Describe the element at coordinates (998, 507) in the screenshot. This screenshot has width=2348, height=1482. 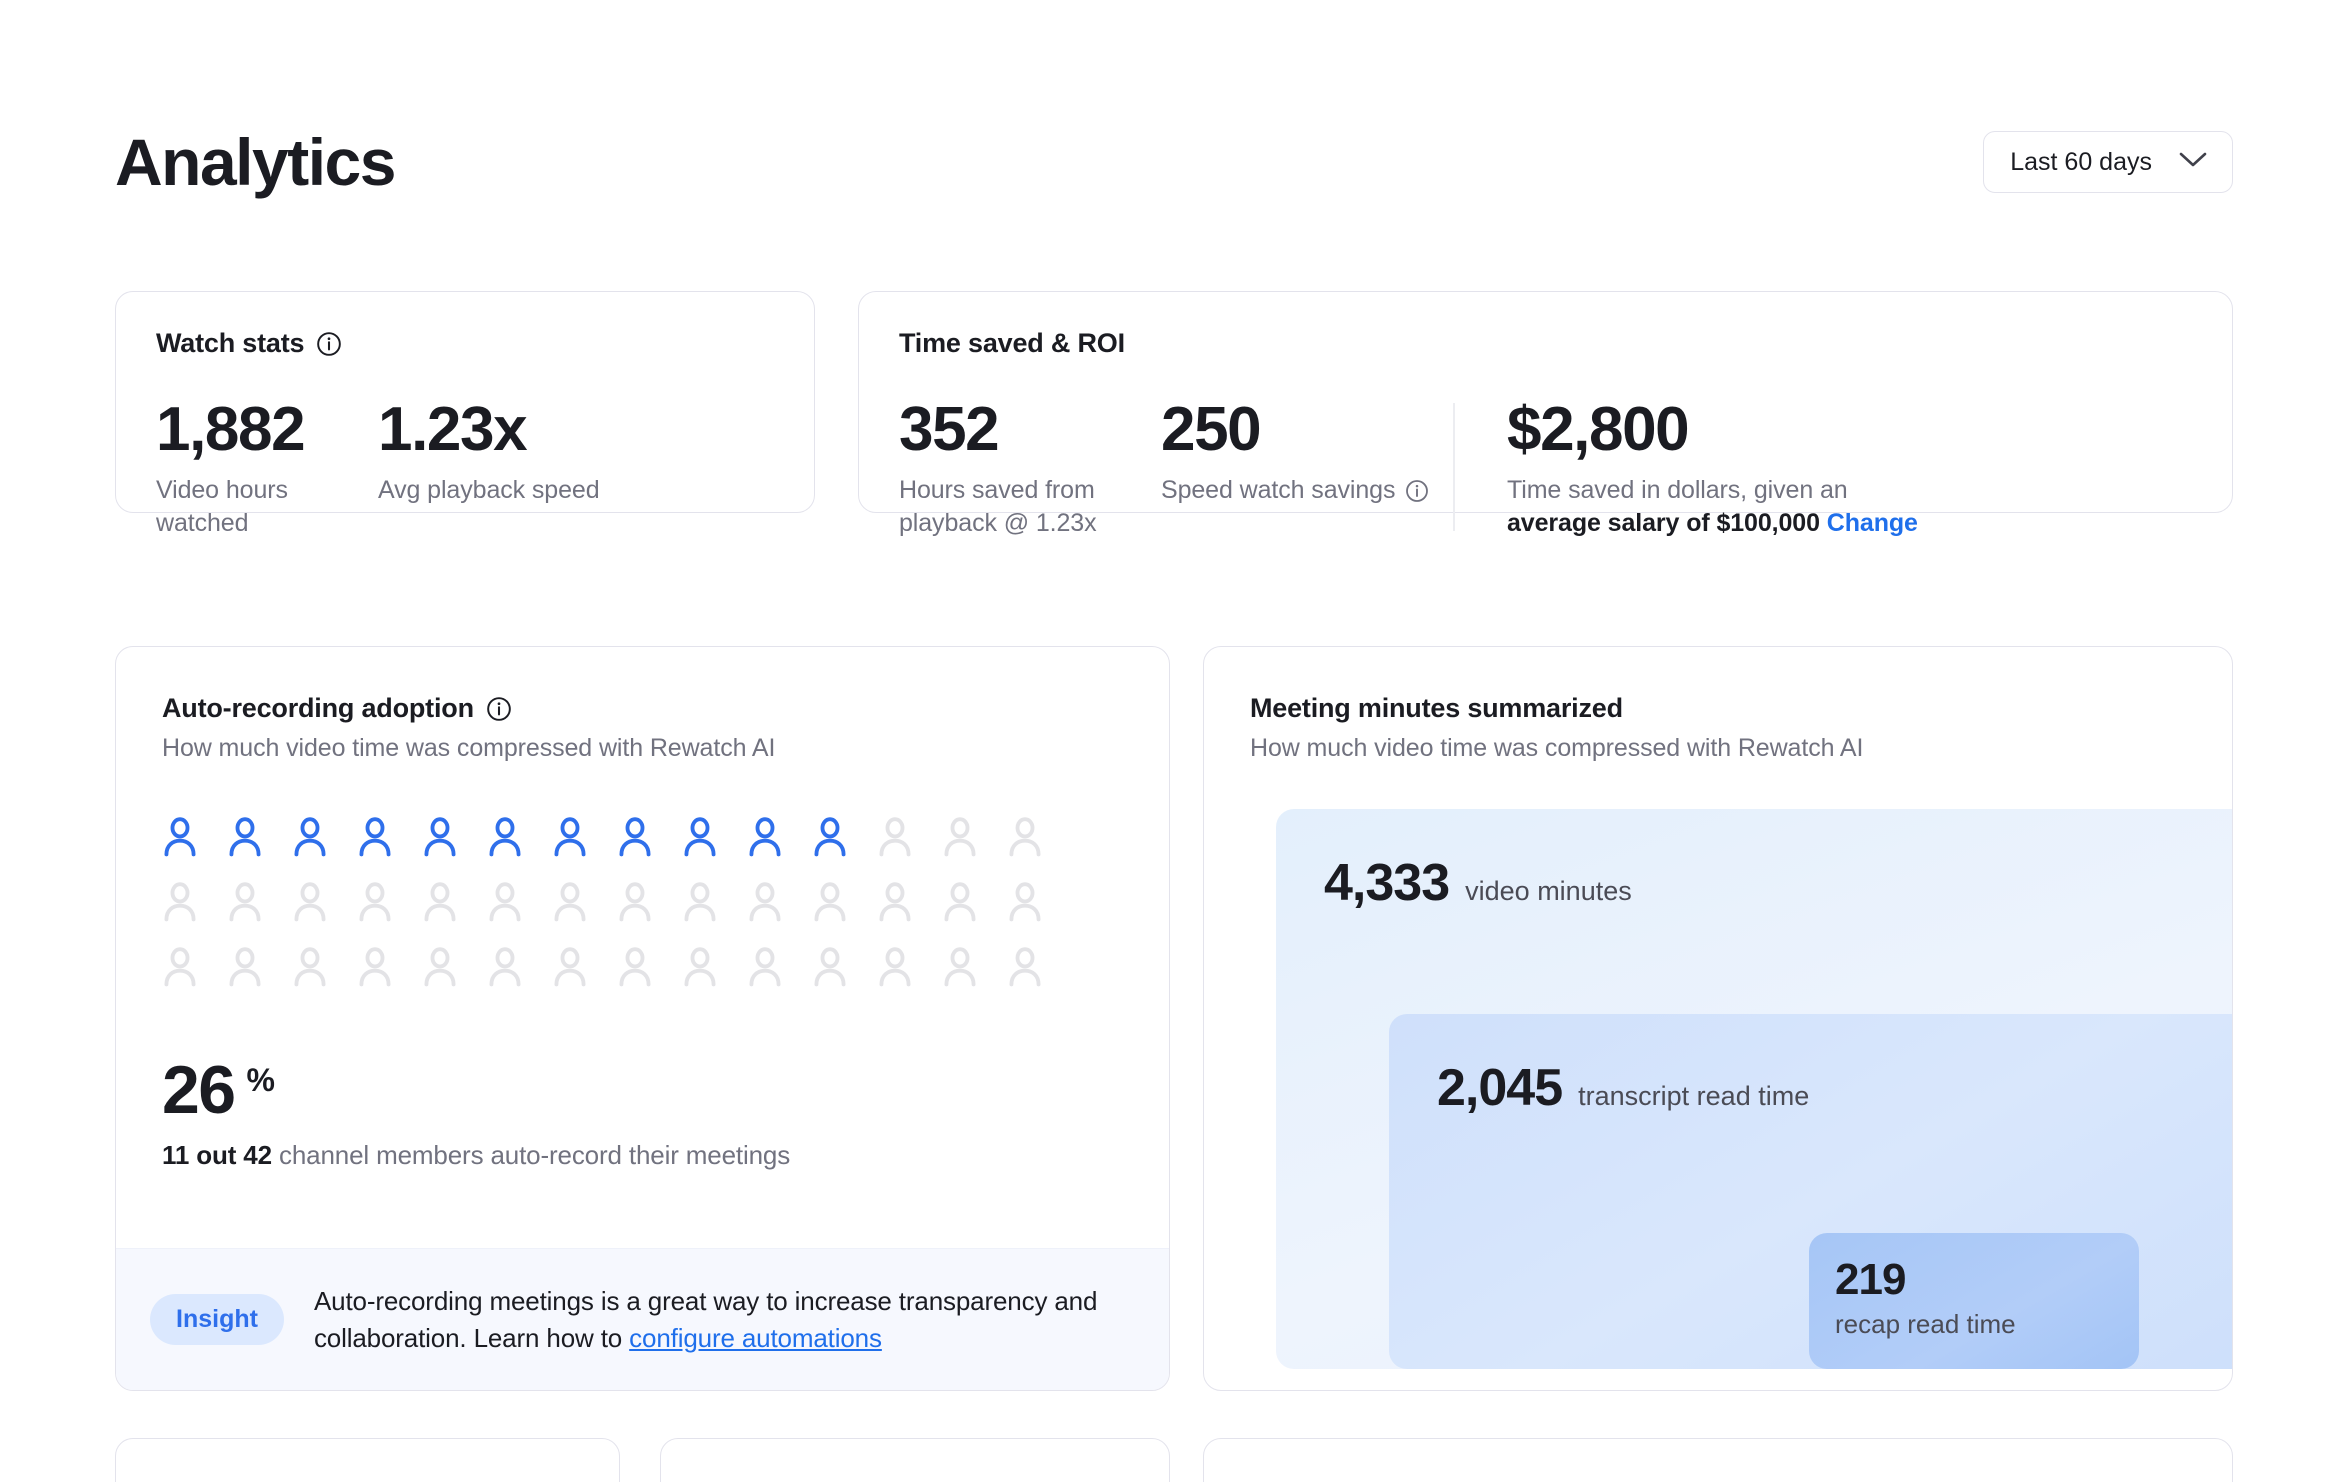
I see `stat-label: Hours saved from playback @ 1.23x` at that location.